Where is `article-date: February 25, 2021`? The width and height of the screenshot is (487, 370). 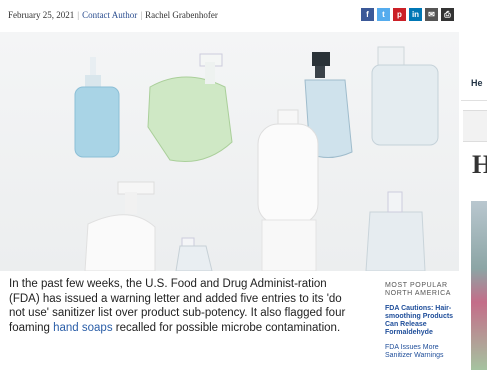
article-date: February 25, 2021 is located at coordinates (41, 15).